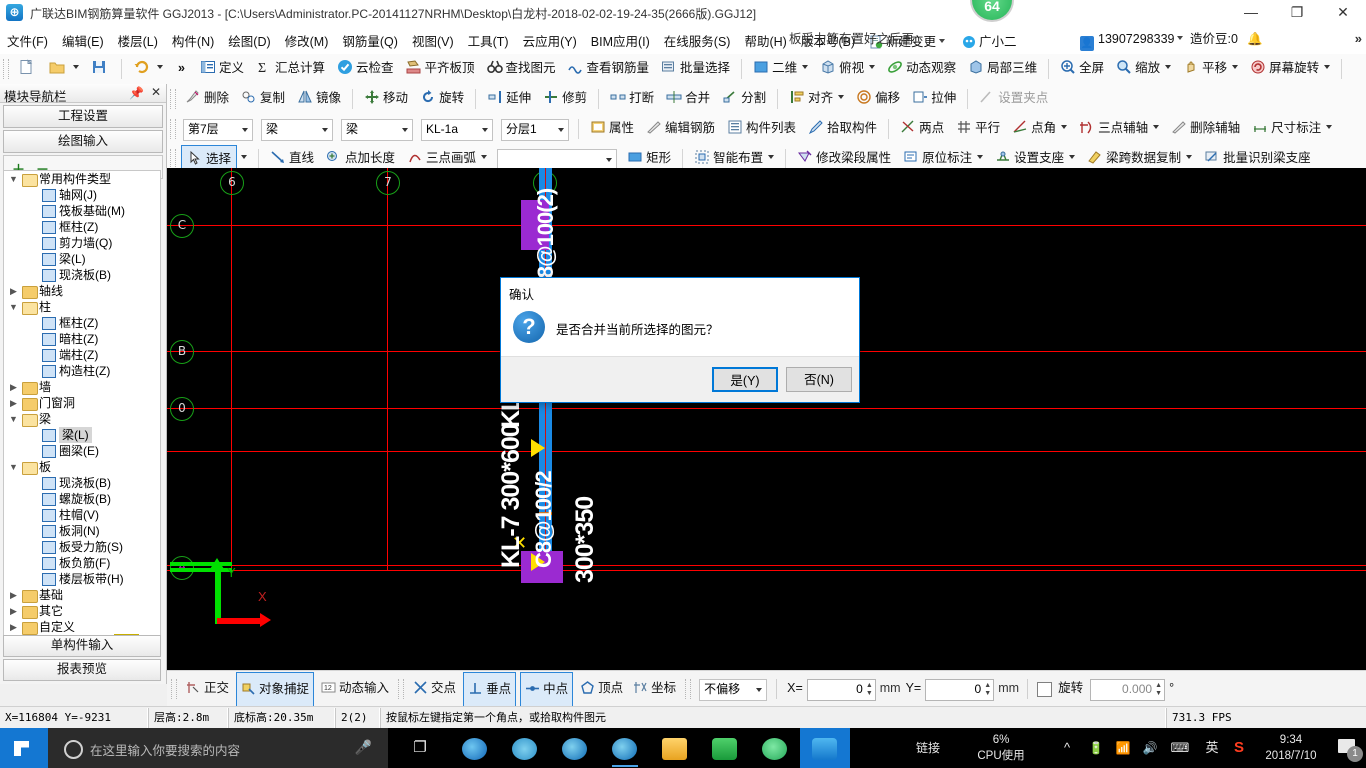  I want to click on axis-bubble-7: 7, so click(388, 183).